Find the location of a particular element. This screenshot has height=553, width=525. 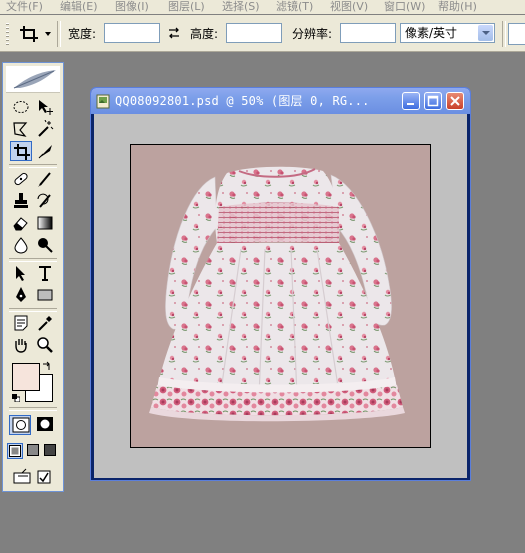

tool-hand is located at coordinates (21, 345).